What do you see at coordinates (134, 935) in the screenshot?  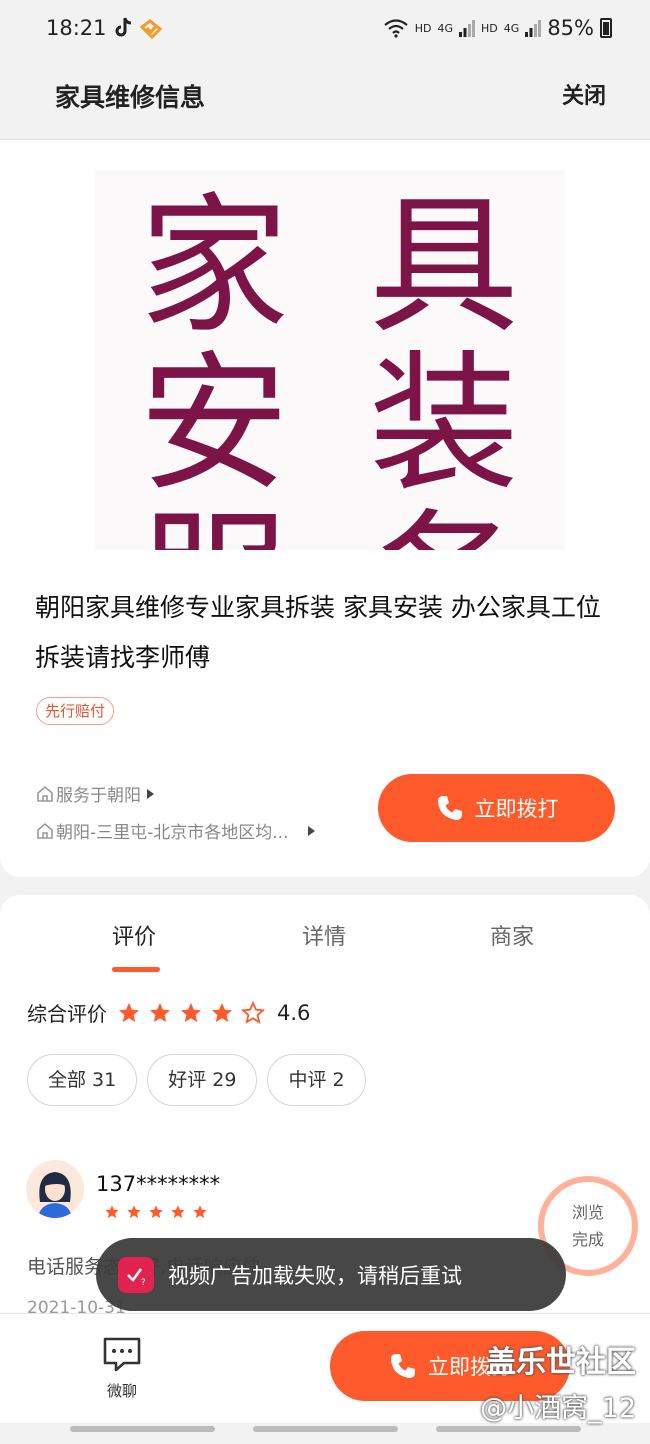 I see `tab-reviews: 评价` at bounding box center [134, 935].